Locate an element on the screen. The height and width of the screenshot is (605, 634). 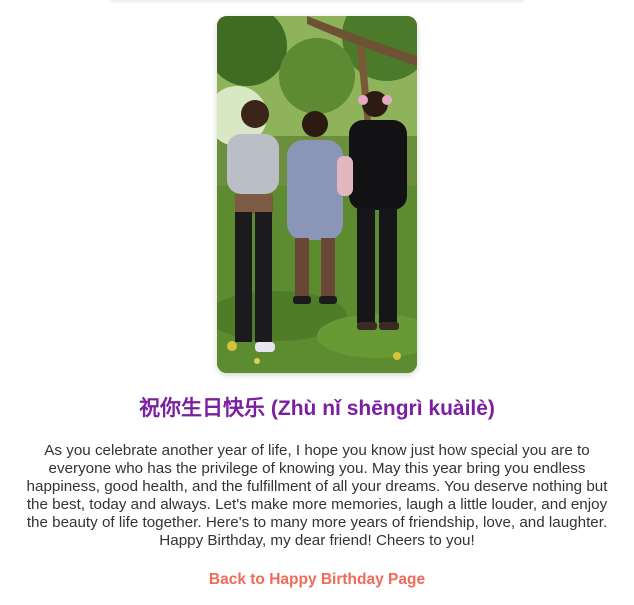
header-shadow is located at coordinates (317, 2).